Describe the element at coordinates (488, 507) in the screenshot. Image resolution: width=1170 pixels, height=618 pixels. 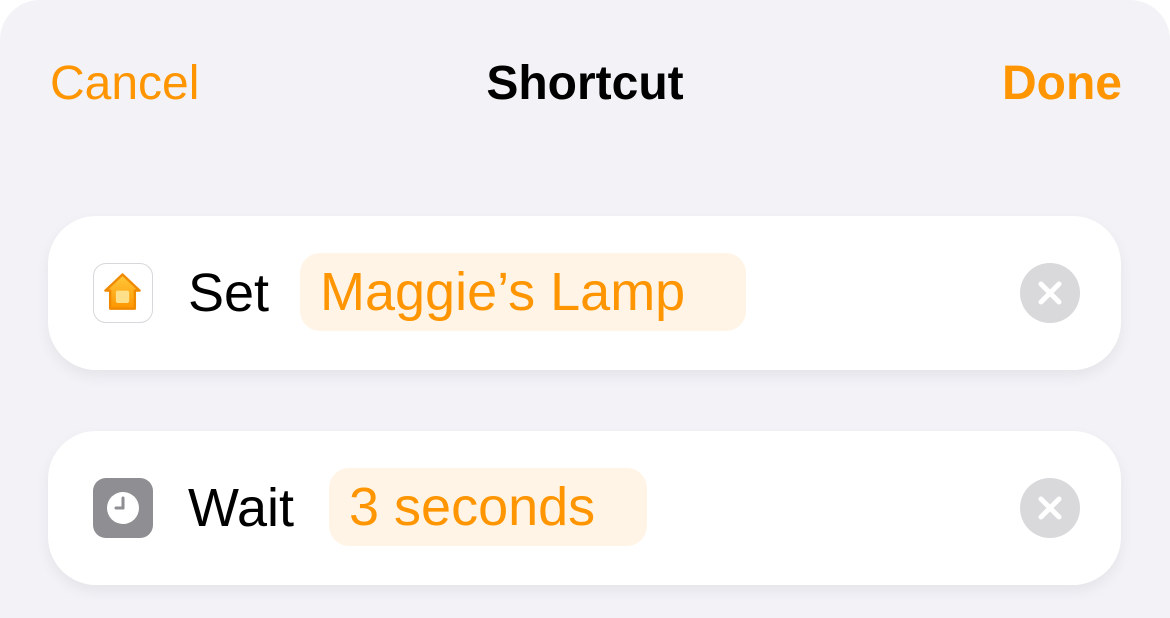
I see `duration-parameter-token: 3 seconds` at that location.